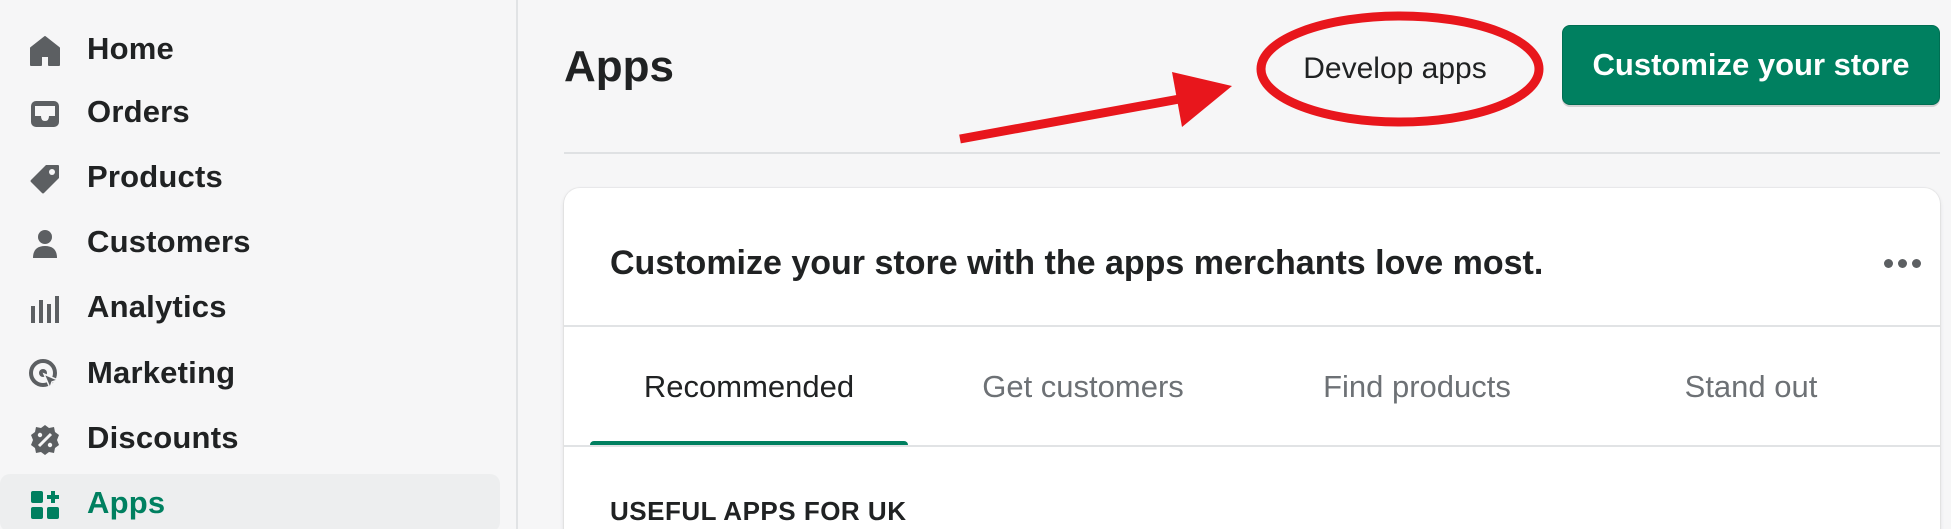 Image resolution: width=1951 pixels, height=529 pixels. I want to click on tab-label: Stand out, so click(1751, 386).